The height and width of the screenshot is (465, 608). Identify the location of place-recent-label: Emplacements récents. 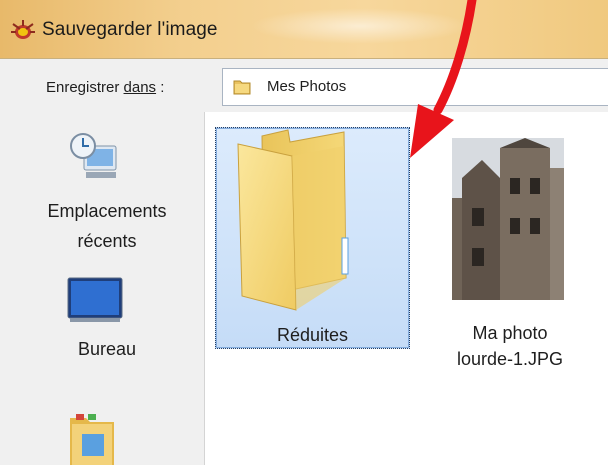
(107, 226).